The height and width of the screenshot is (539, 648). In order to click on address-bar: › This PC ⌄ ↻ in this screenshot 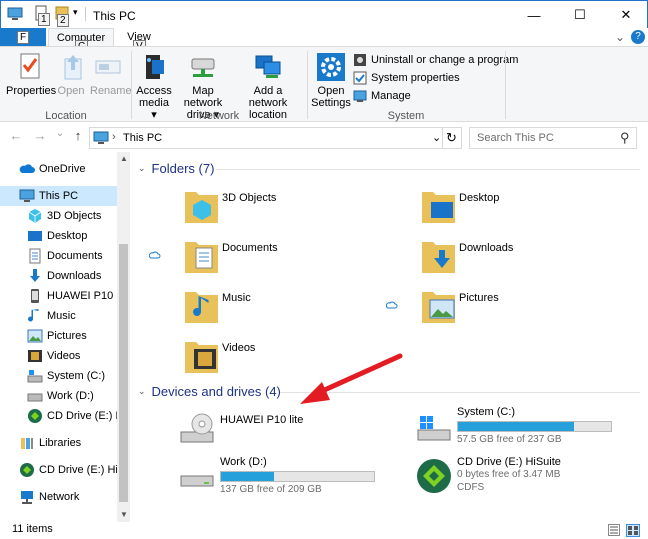, I will do `click(275, 138)`.